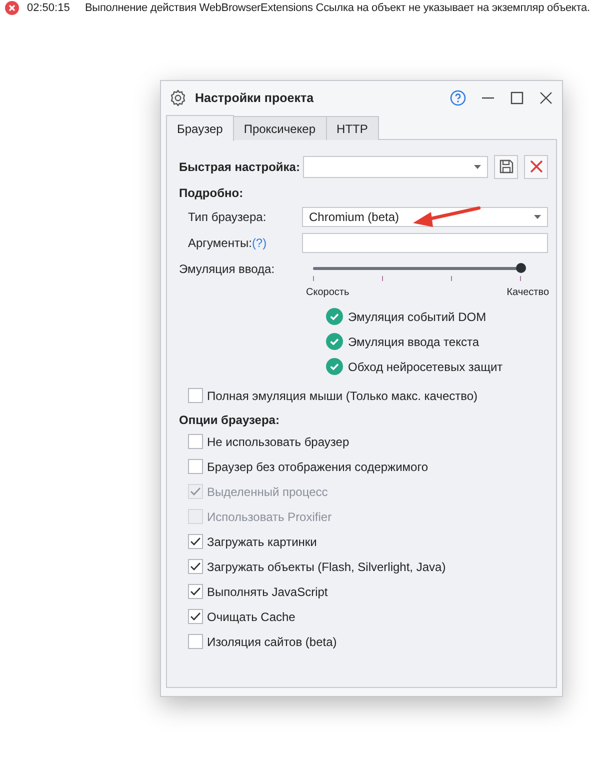  What do you see at coordinates (262, 541) in the screenshot?
I see `checkbox-label: Загружать картинки` at bounding box center [262, 541].